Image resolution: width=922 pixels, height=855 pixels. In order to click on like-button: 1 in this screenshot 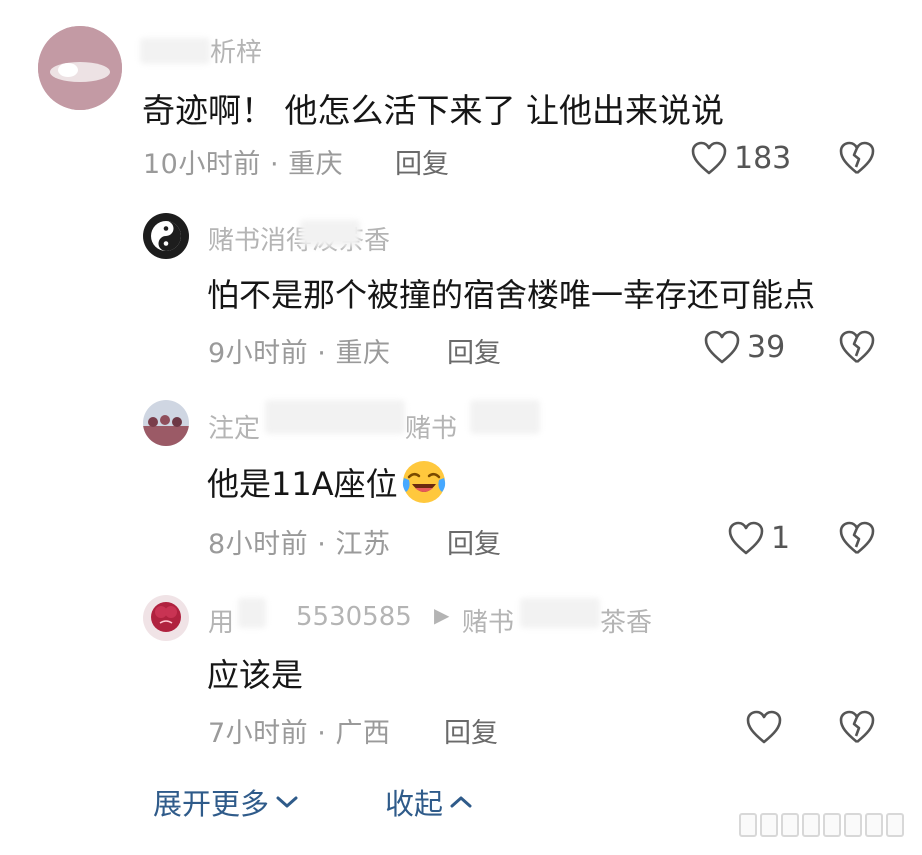, I will do `click(758, 538)`.